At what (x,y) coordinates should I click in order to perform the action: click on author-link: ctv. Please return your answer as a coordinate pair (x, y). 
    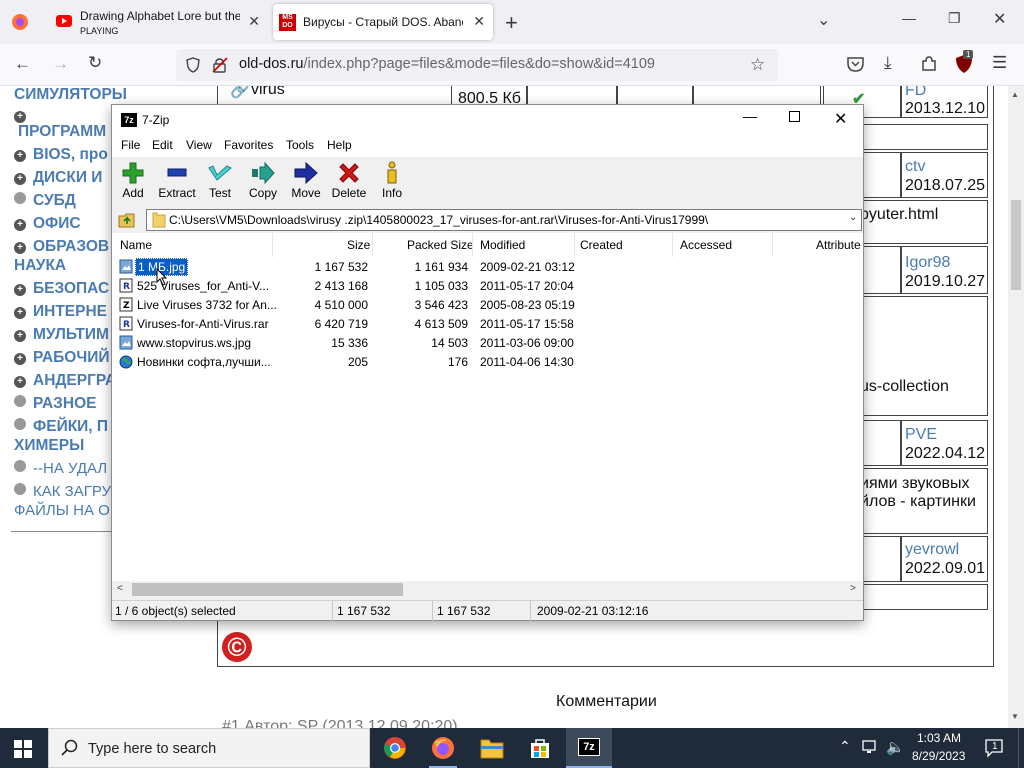
    Looking at the image, I should click on (915, 167).